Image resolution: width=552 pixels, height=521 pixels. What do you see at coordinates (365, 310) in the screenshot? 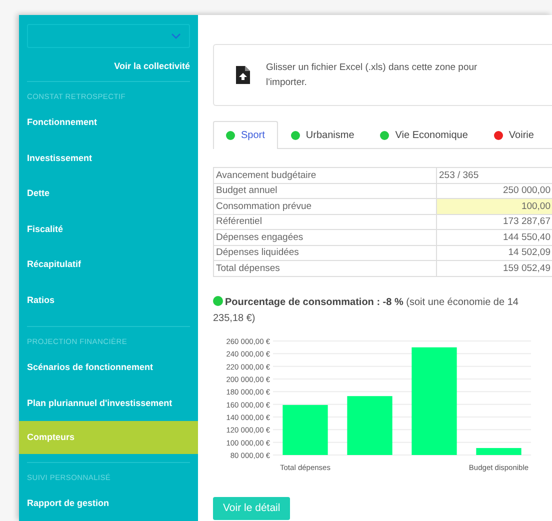
I see `consumption-summary: Pourcentage de consommation : -8 % (soit une économie de 14 235,18 €)` at bounding box center [365, 310].